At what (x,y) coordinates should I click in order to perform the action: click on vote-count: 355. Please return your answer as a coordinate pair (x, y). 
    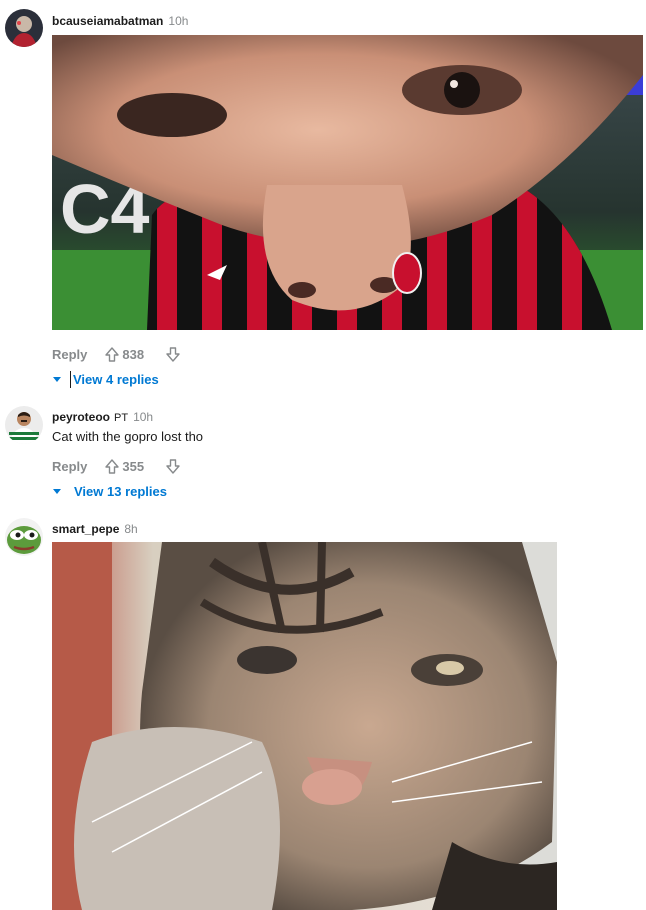
    Looking at the image, I should click on (133, 466).